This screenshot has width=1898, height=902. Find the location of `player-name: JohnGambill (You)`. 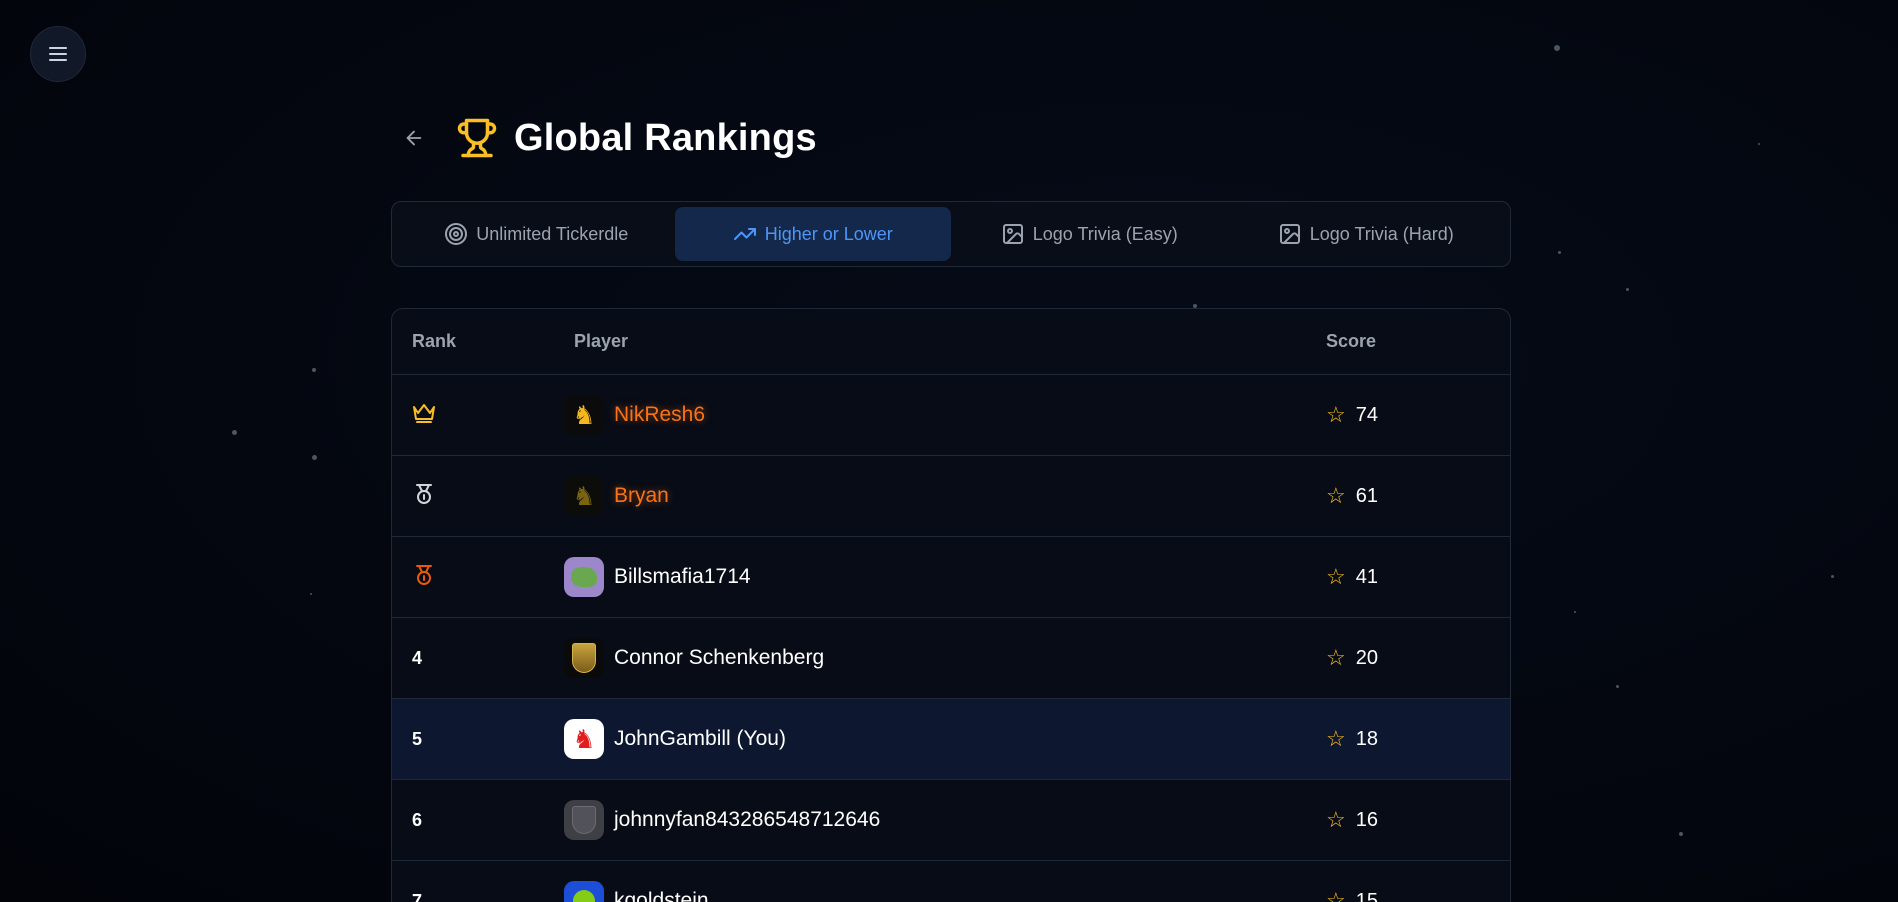

player-name: JohnGambill (You) is located at coordinates (700, 738).